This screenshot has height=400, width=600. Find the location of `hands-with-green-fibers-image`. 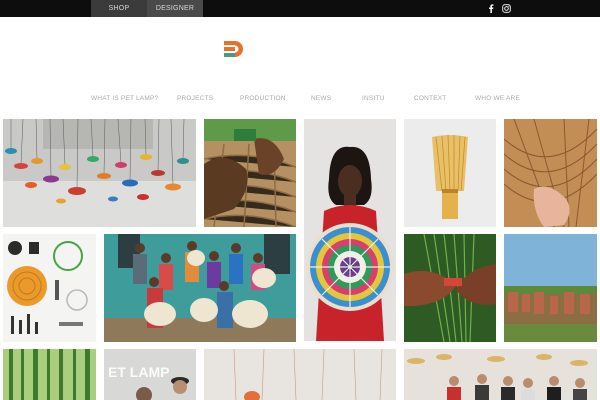

hands-with-green-fibers-image is located at coordinates (450, 288).